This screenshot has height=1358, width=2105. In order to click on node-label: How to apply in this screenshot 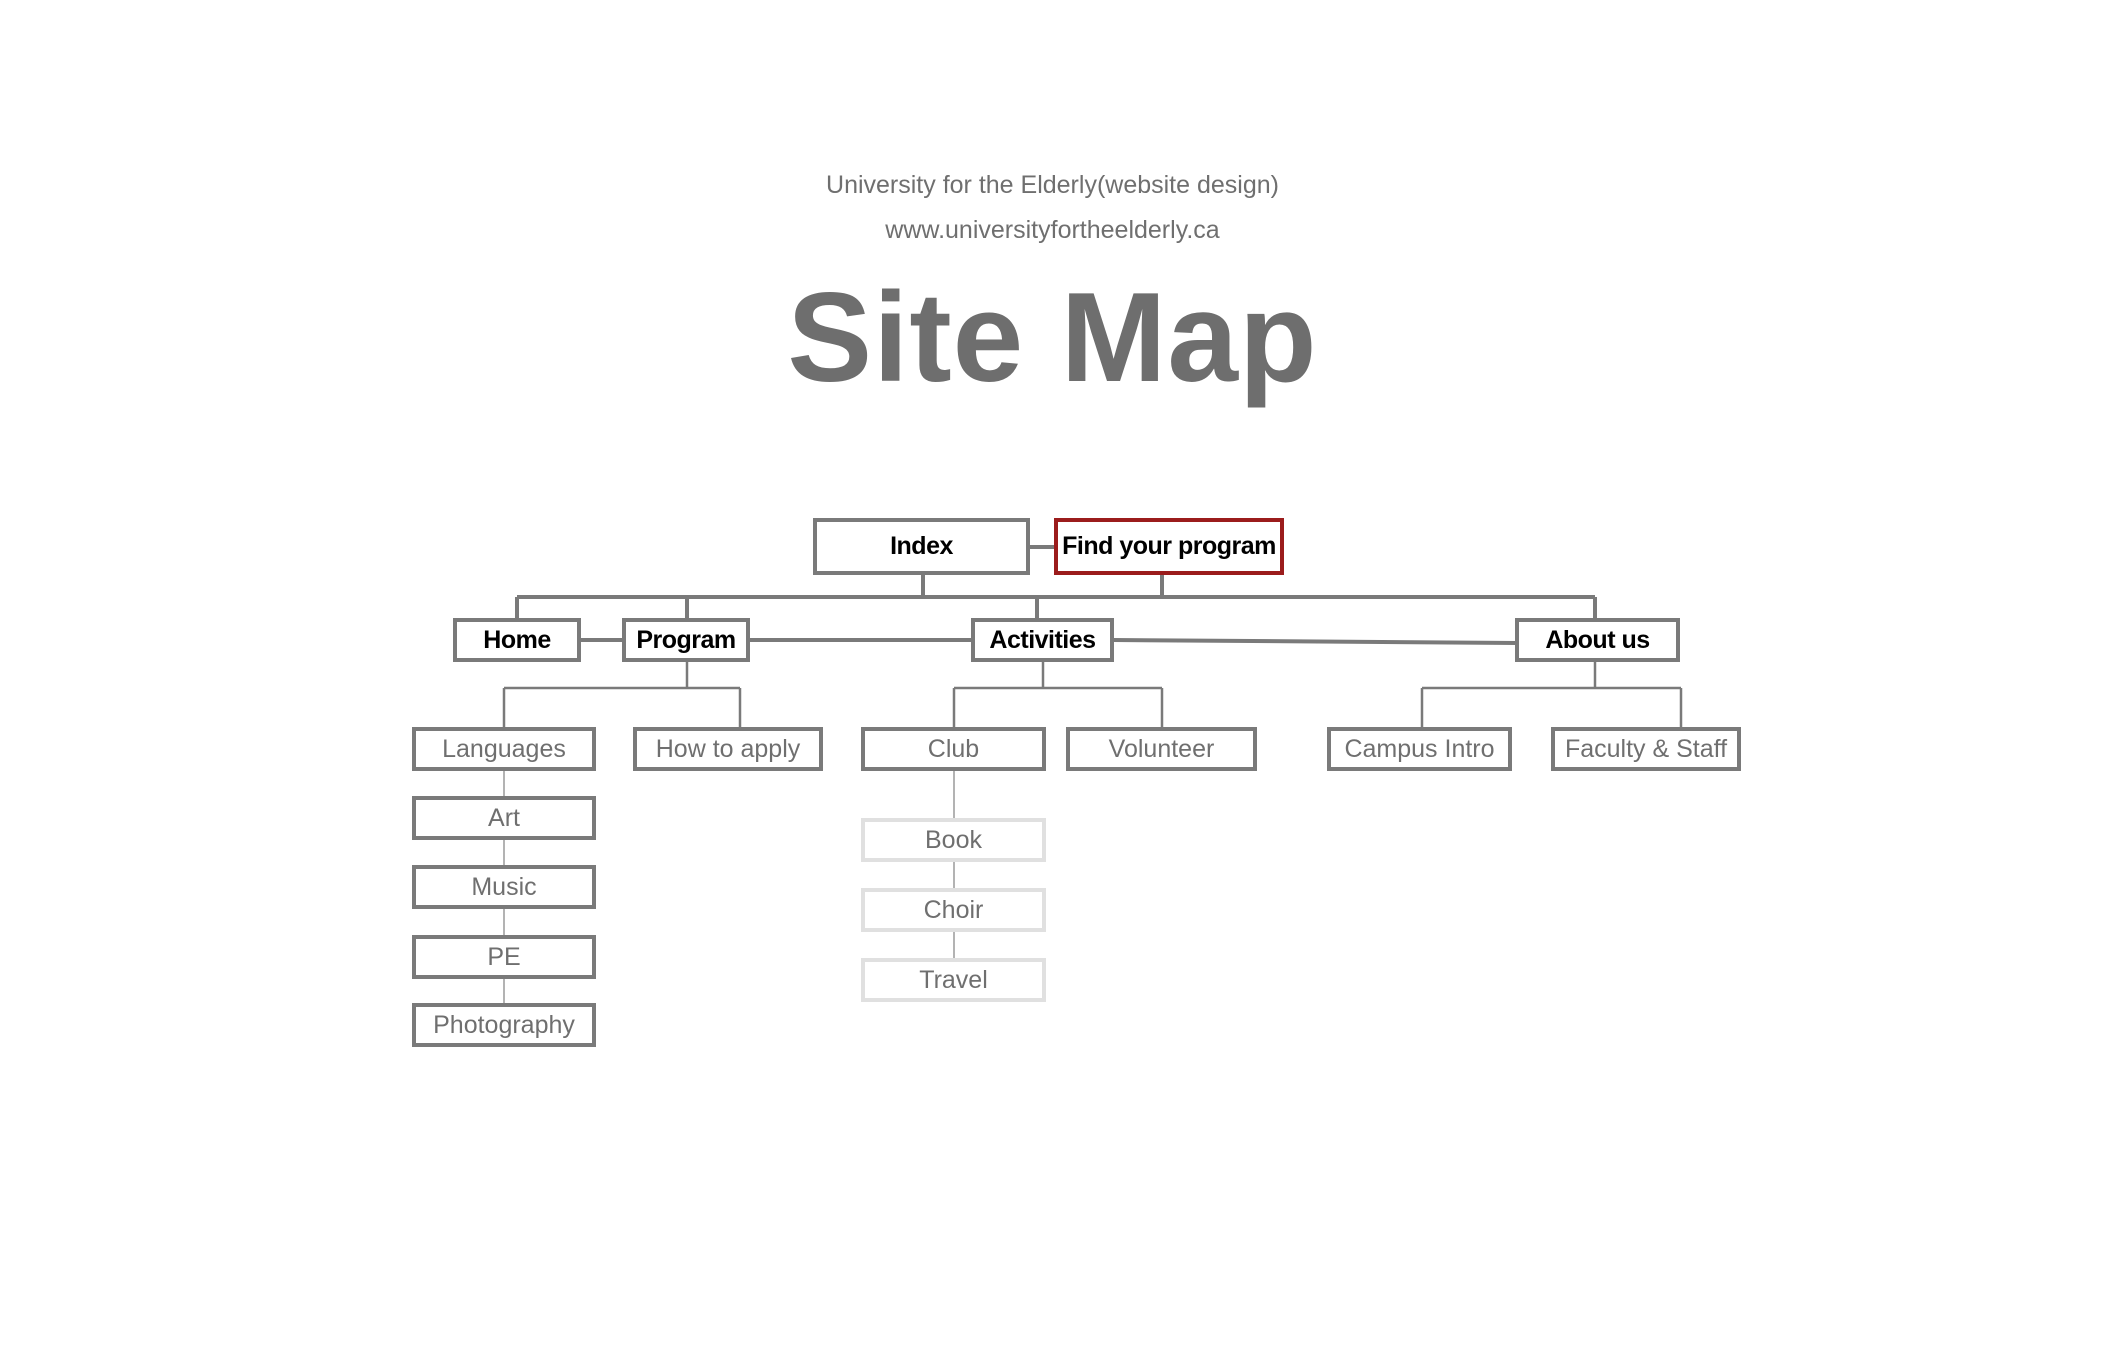, I will do `click(728, 748)`.